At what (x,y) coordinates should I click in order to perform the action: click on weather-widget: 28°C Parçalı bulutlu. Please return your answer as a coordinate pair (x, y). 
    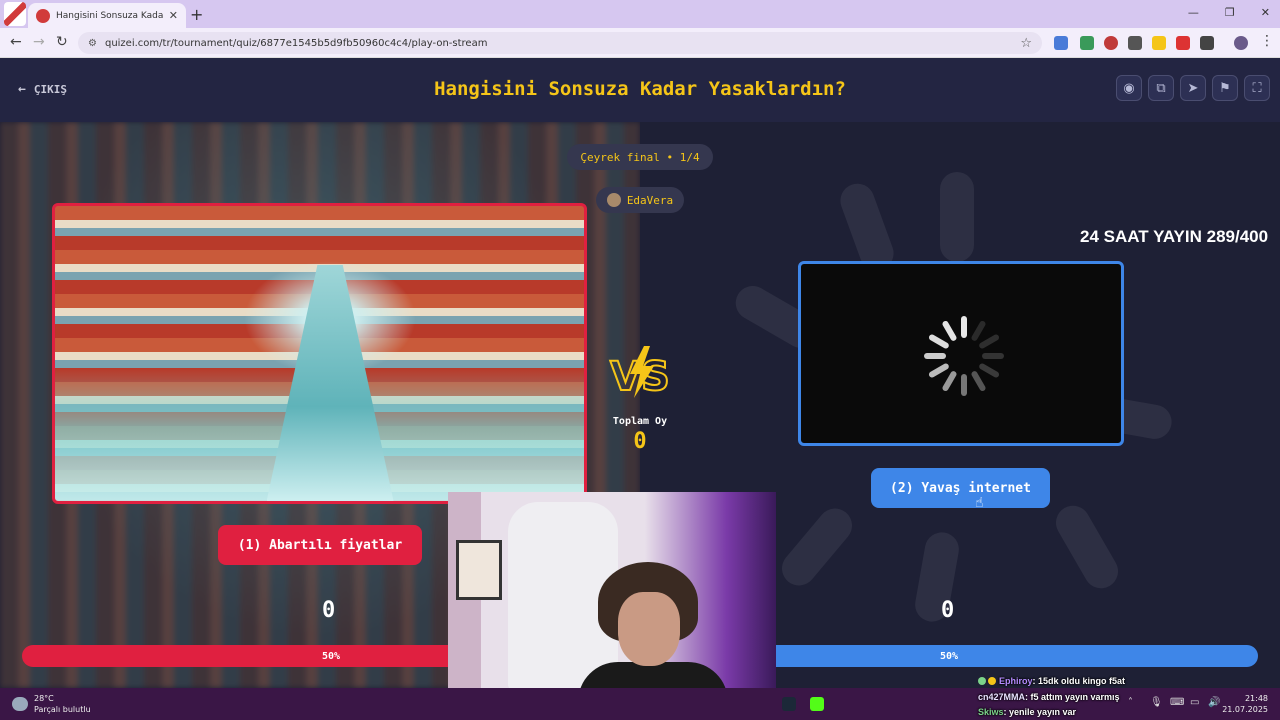
    Looking at the image, I should click on (51, 704).